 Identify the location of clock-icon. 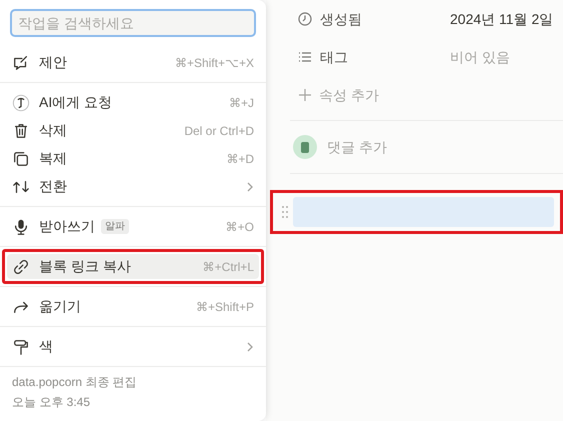
(305, 19).